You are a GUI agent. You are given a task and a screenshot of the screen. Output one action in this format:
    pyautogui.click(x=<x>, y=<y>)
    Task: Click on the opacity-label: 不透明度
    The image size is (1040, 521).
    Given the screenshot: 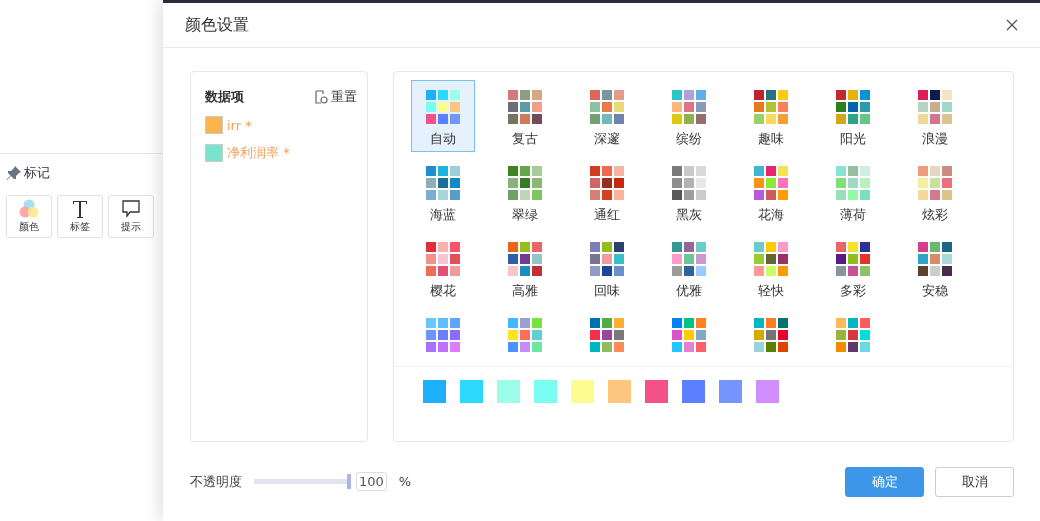 What is the action you would take?
    pyautogui.click(x=216, y=481)
    